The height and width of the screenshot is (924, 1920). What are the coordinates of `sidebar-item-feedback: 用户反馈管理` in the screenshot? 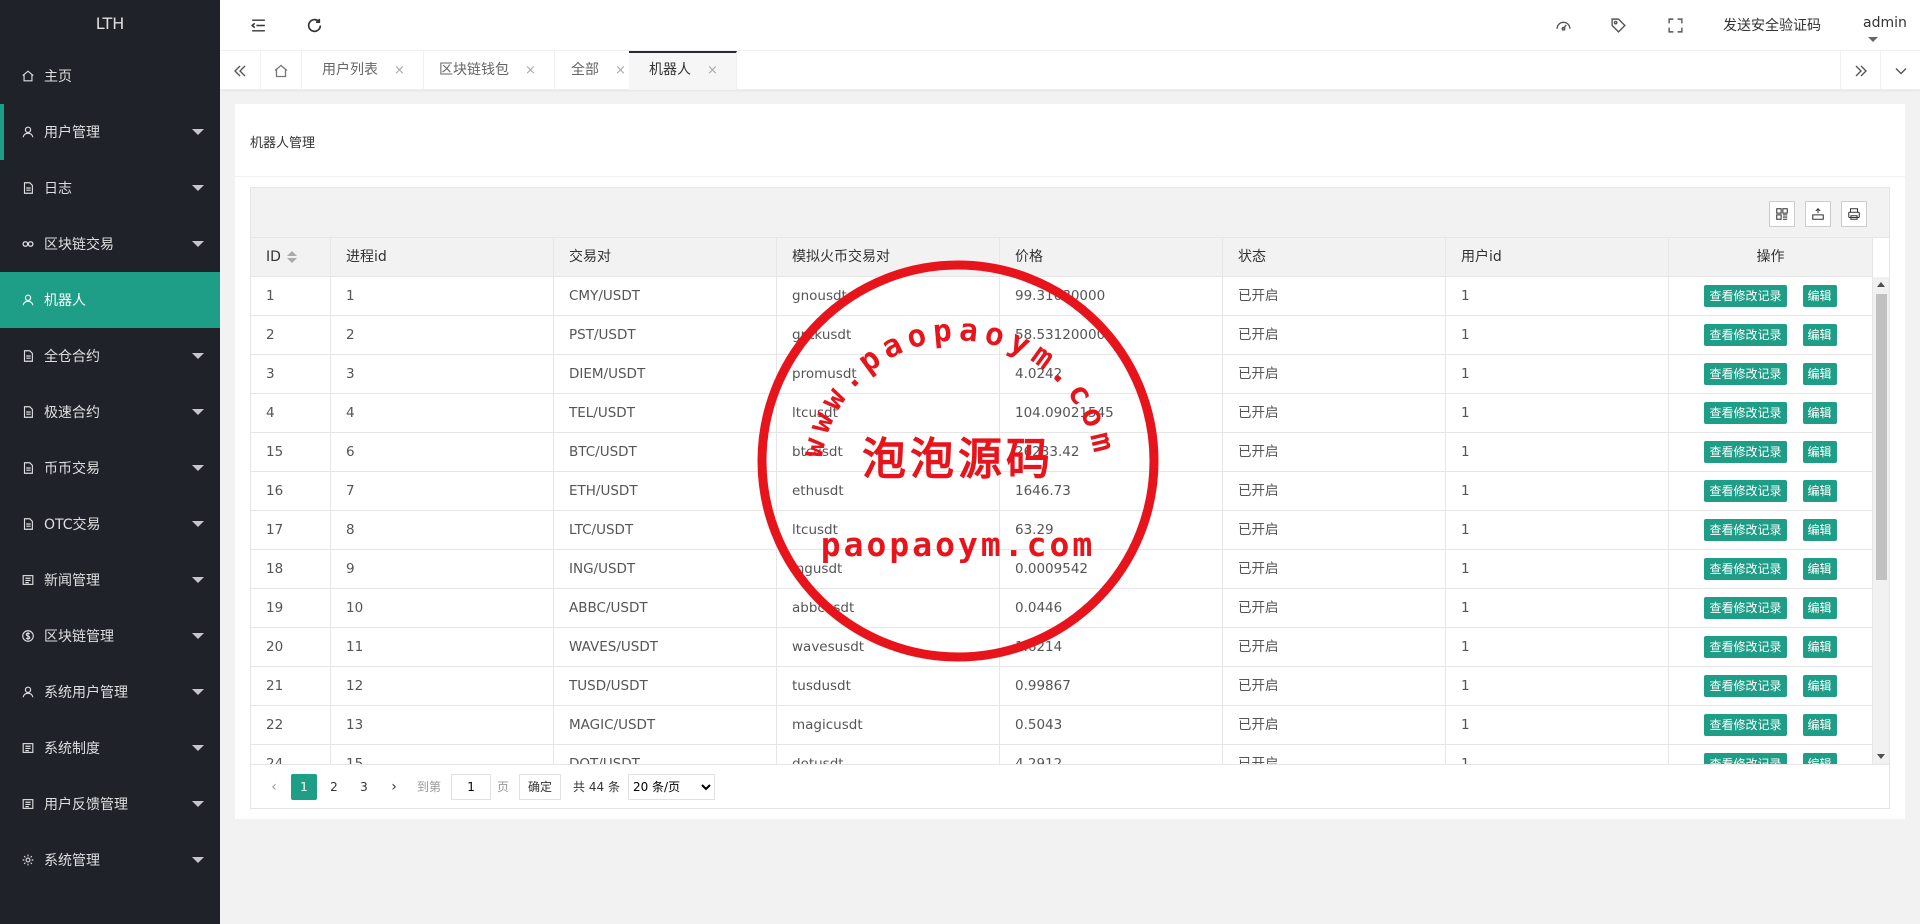 It's located at (110, 804).